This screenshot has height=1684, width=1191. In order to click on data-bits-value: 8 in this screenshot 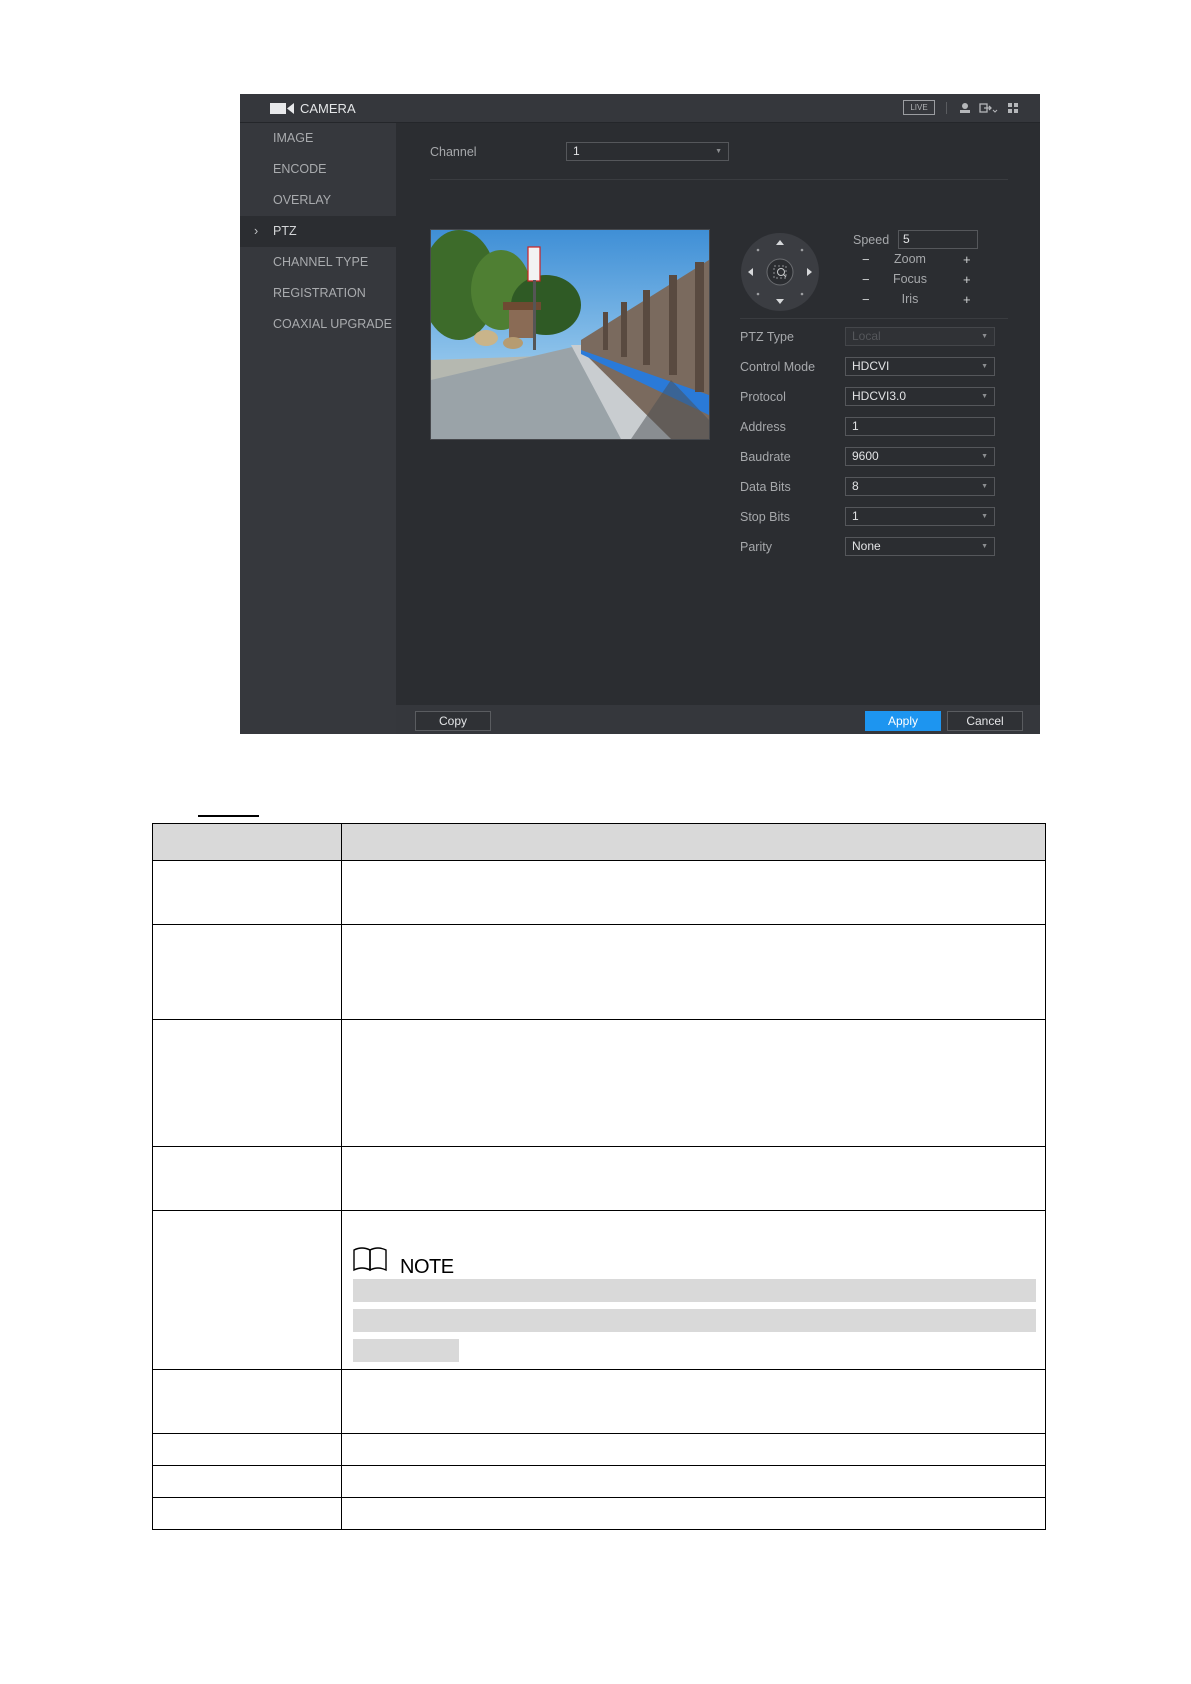, I will do `click(855, 486)`.